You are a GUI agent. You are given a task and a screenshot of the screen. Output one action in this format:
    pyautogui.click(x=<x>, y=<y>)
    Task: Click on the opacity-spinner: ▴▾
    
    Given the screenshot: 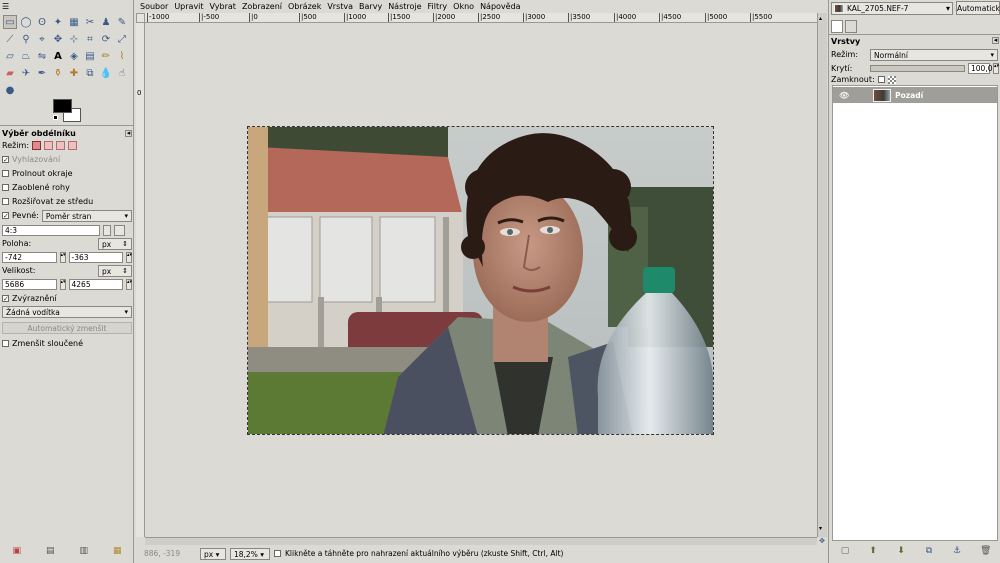 What is the action you would take?
    pyautogui.click(x=996, y=68)
    